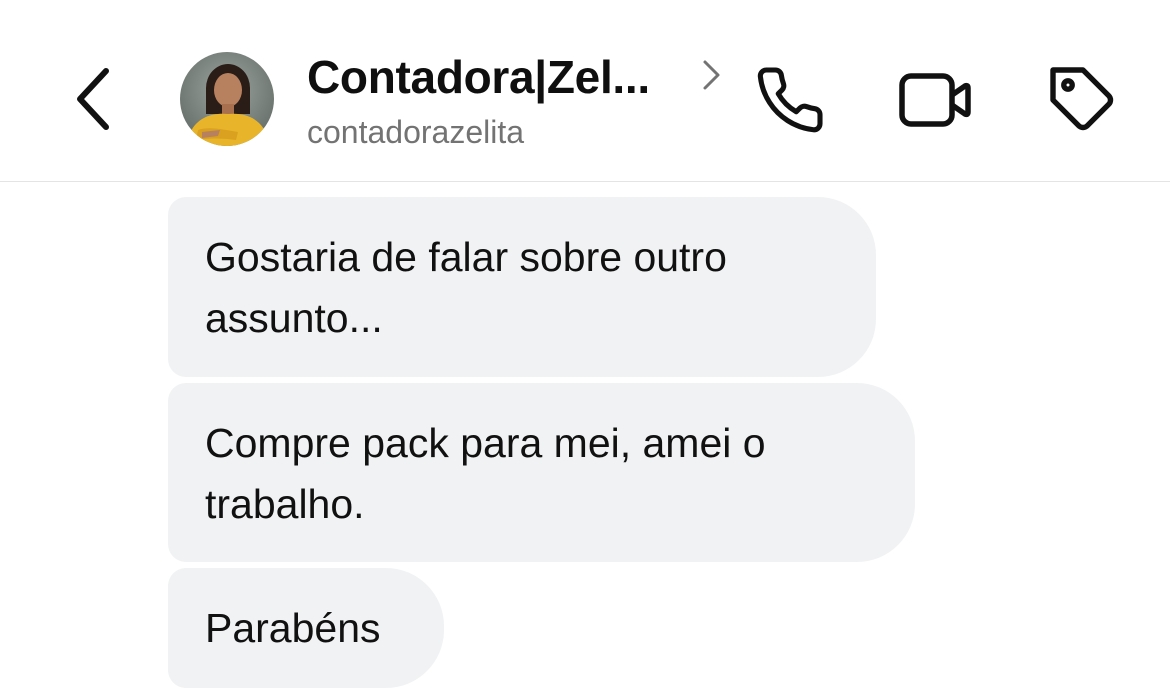 The image size is (1170, 691). What do you see at coordinates (485, 473) in the screenshot?
I see `message-text: Compre pack para mei, amei o trabalho.` at bounding box center [485, 473].